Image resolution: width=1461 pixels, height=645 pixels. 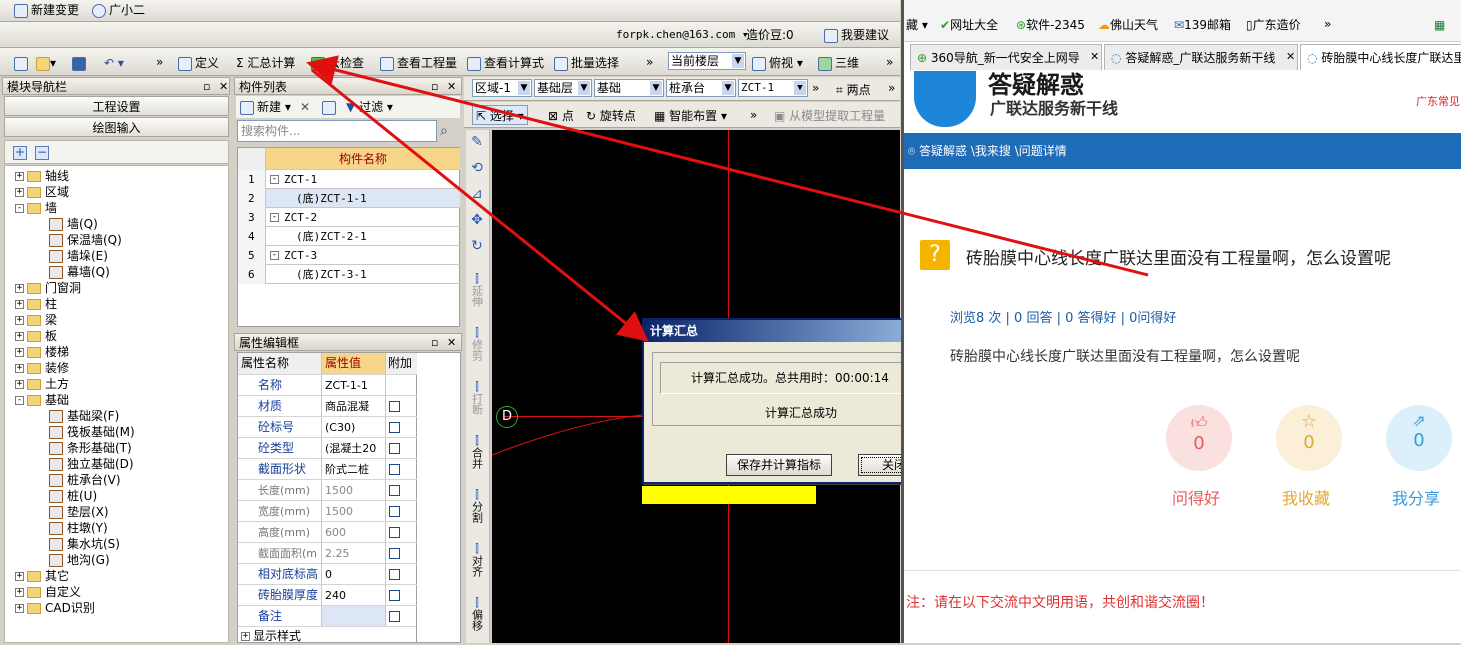 What do you see at coordinates (502, 88) in the screenshot?
I see `area-select: 区域-1 ▼` at bounding box center [502, 88].